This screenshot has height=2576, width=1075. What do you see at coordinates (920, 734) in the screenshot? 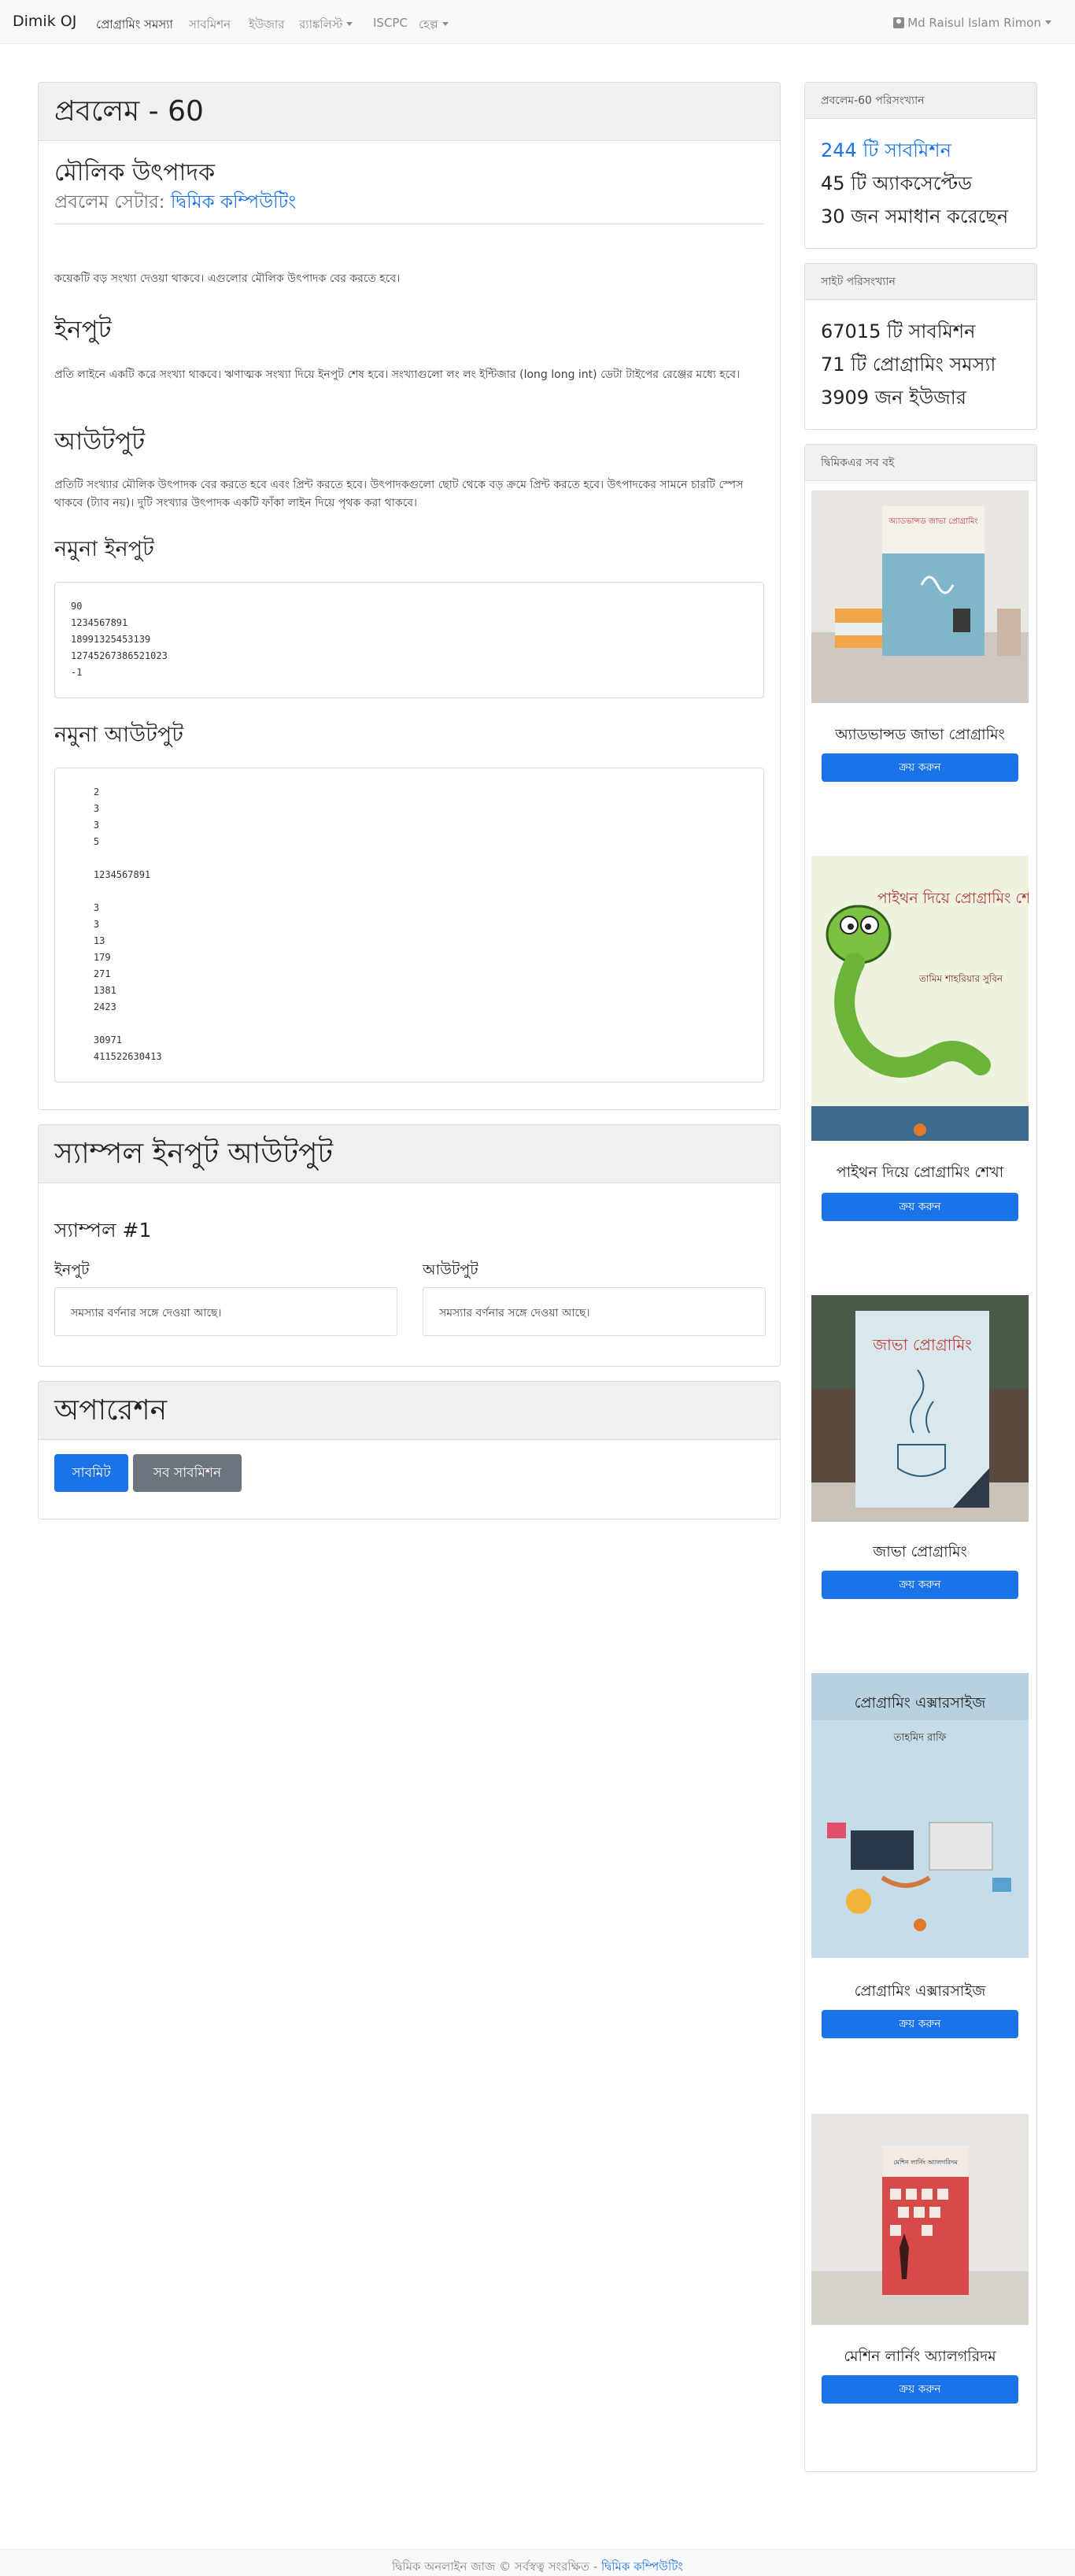
I see `book-title: অ্যাডভান্সড জাভা প্রোগ্রামিং` at bounding box center [920, 734].